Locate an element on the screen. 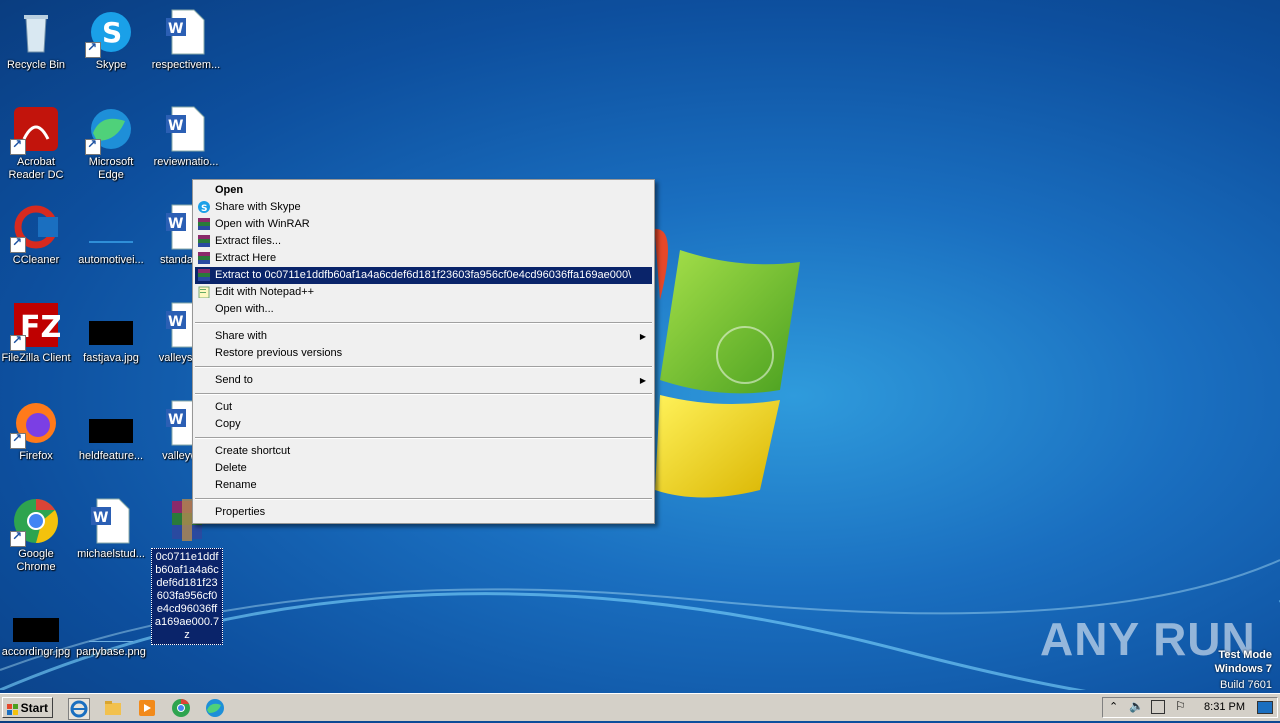 This screenshot has width=1280, height=723. desktop-icon-recycle-bin: Recycle Bin is located at coordinates (36, 40).